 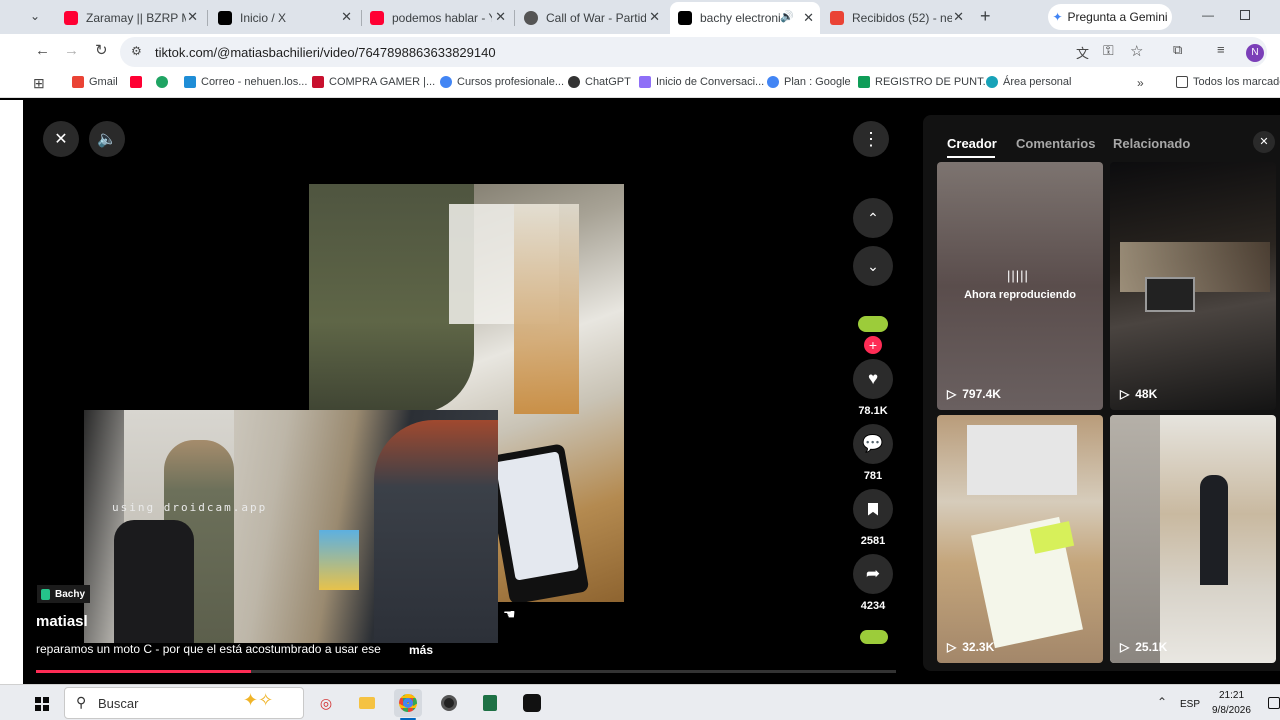 I want to click on taskbar-app-icon: ◎, so click(x=326, y=703).